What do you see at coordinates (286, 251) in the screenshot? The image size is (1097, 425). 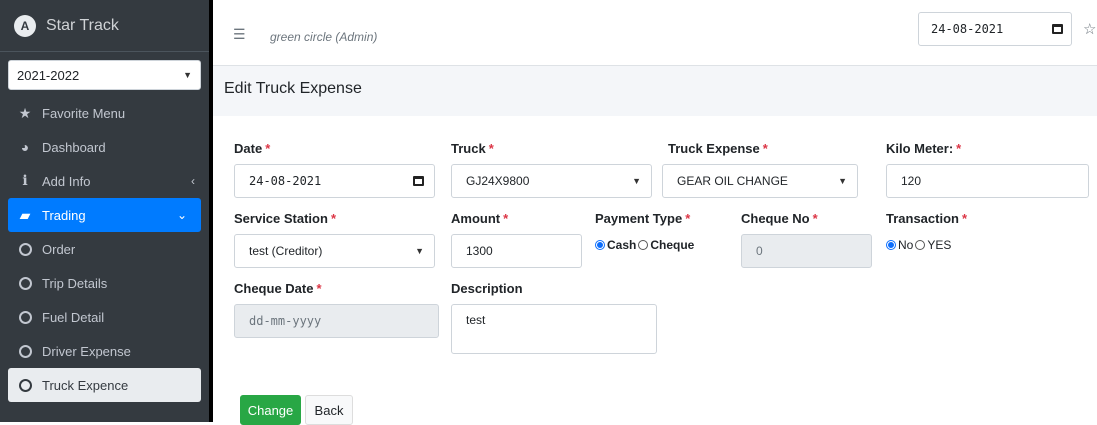 I see `service-station-value: test (Creditor)` at bounding box center [286, 251].